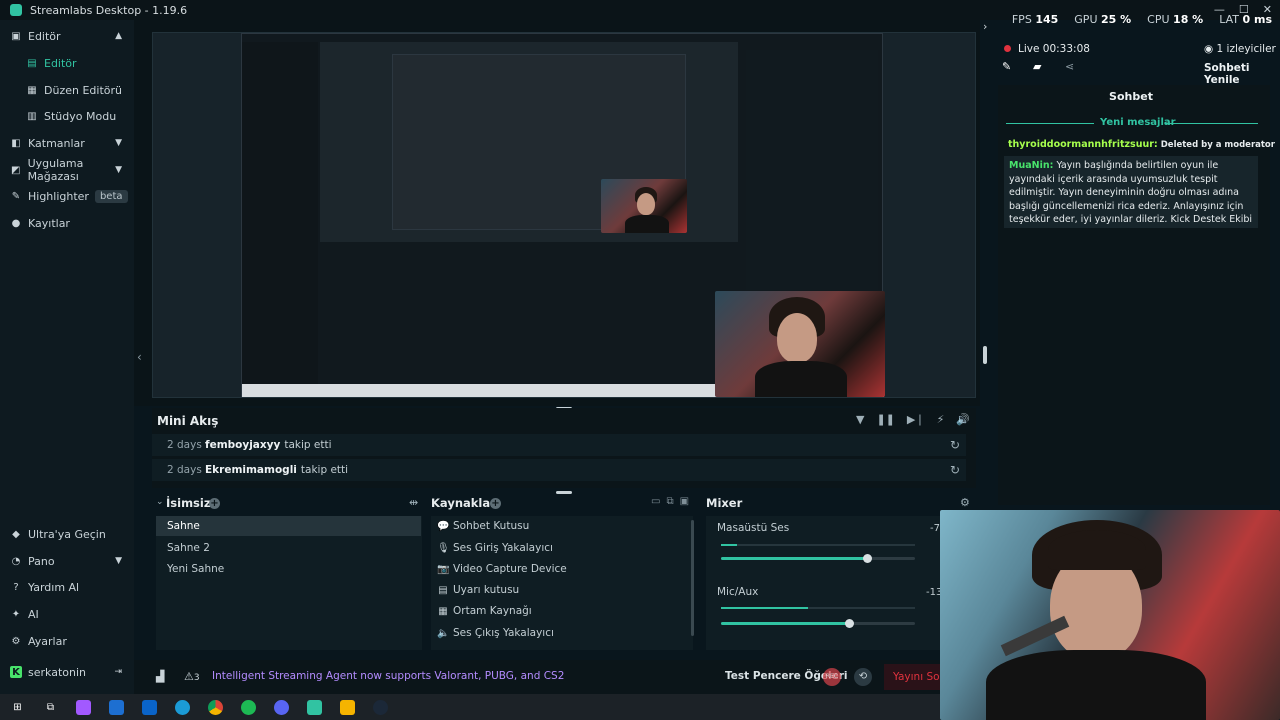 The width and height of the screenshot is (1280, 720). What do you see at coordinates (347, 707) in the screenshot?
I see `app-icon` at bounding box center [347, 707].